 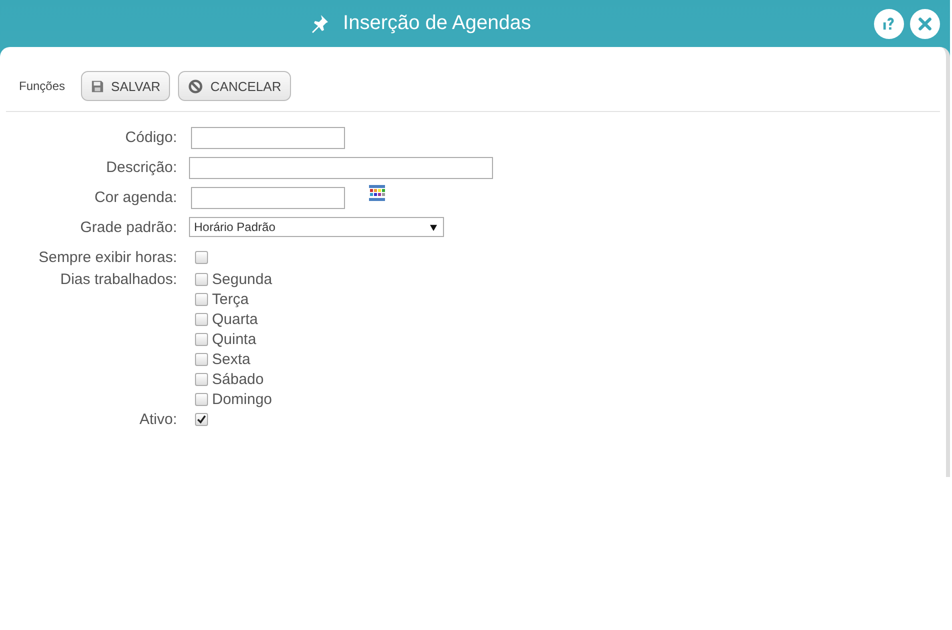 I want to click on close-button, so click(x=925, y=24).